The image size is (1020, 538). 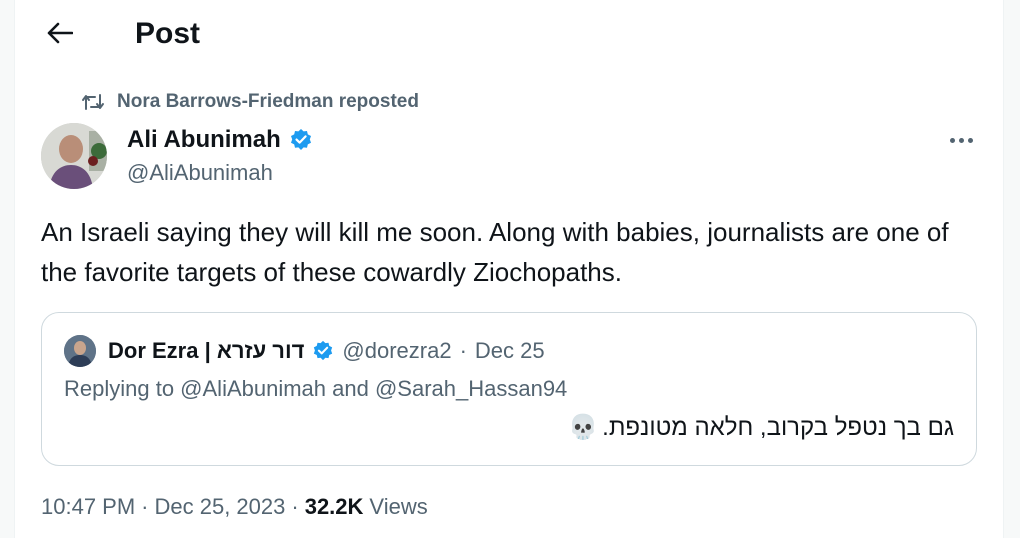 I want to click on quoted-post-header: Dor Ezra | דור עזרא @dorezra2 · Dec 25, so click(x=304, y=351).